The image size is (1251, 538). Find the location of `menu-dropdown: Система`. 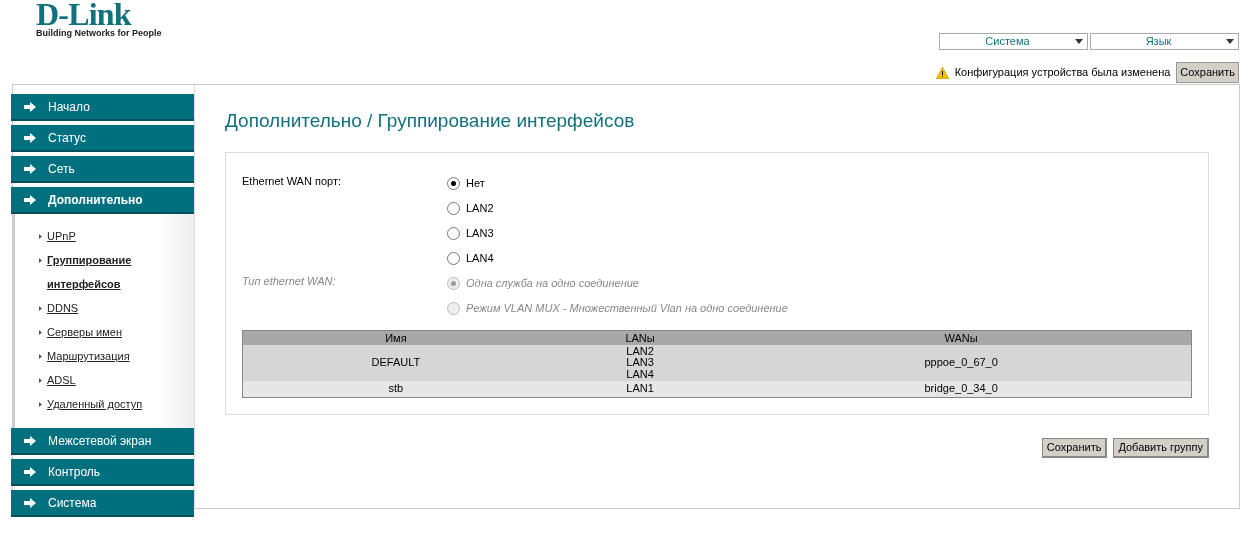

menu-dropdown: Система is located at coordinates (1013, 41).